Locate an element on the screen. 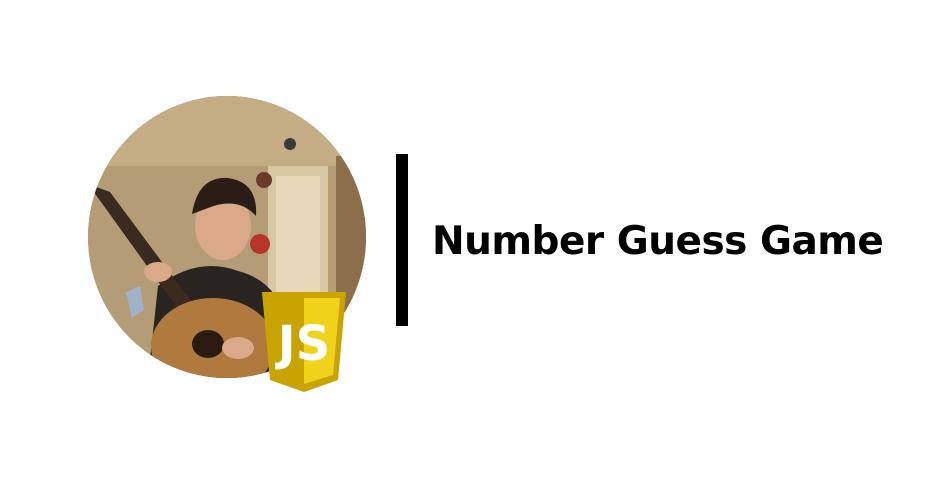 Image resolution: width=950 pixels, height=478 pixels. javascript-shield-icon: JS is located at coordinates (304, 342).